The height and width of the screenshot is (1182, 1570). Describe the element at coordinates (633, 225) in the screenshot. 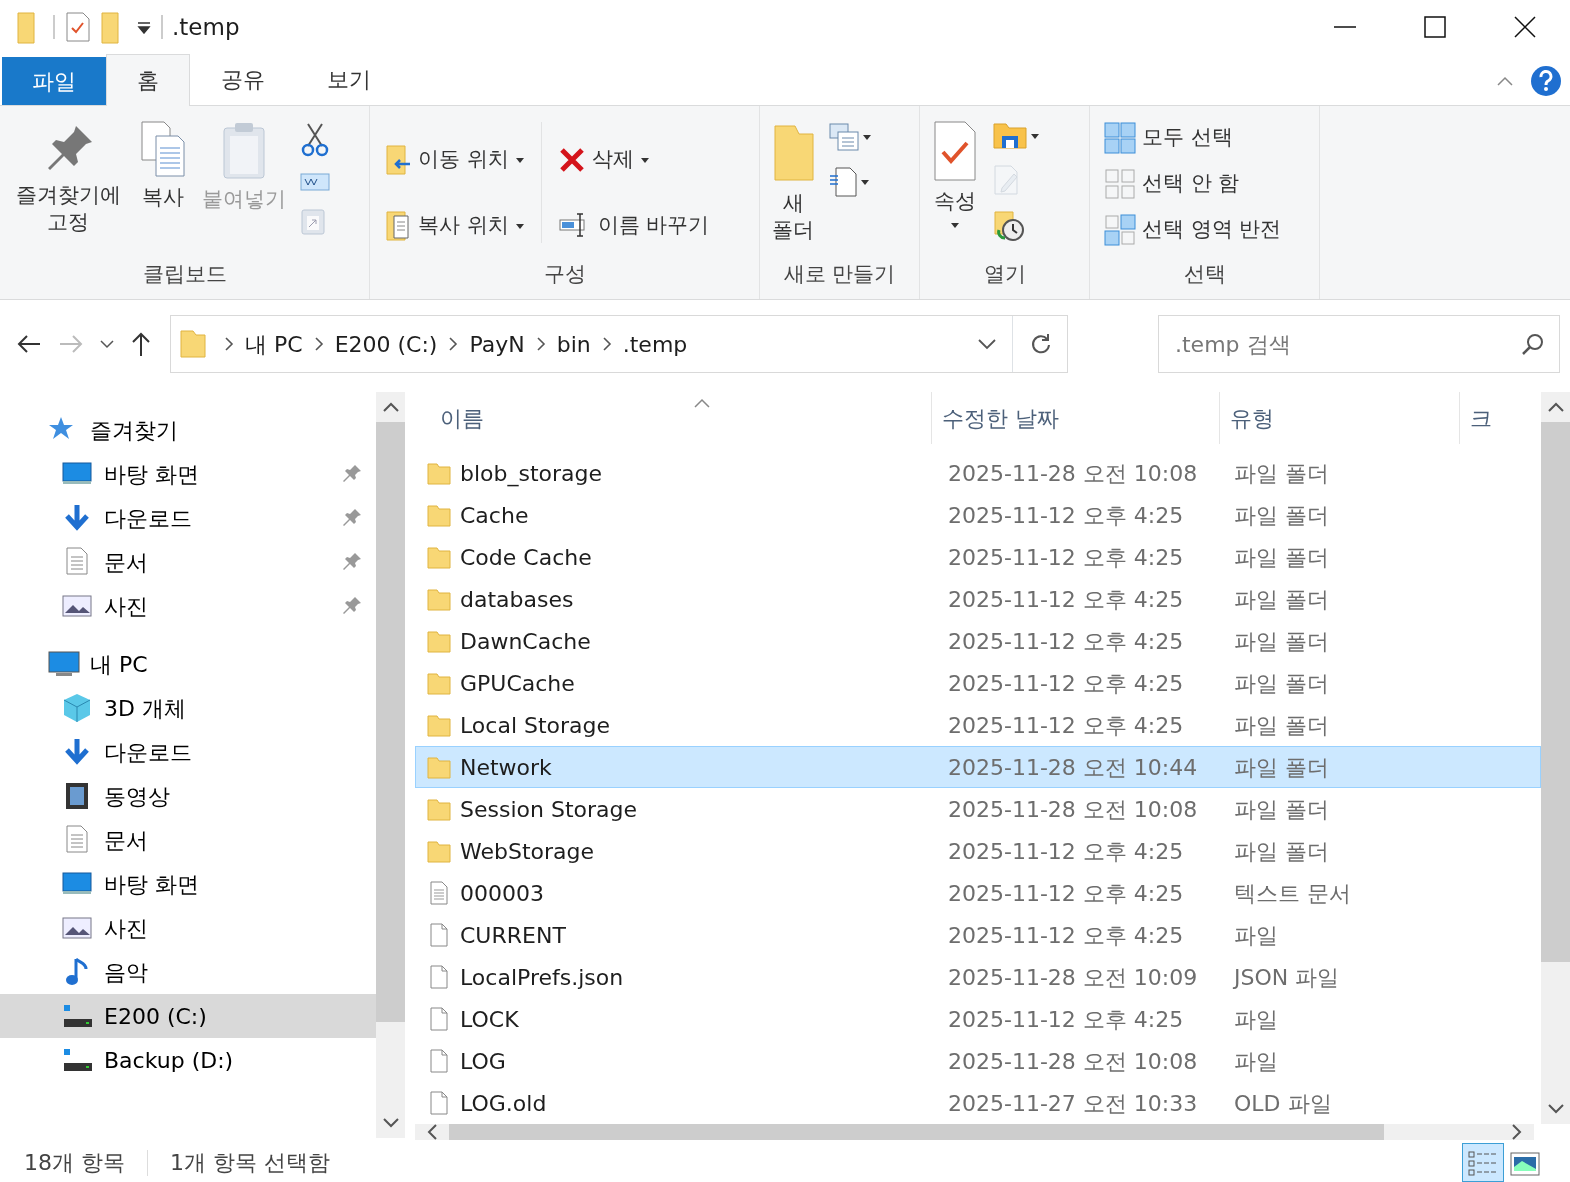

I see `rename-button: 이름 바꾸기` at that location.